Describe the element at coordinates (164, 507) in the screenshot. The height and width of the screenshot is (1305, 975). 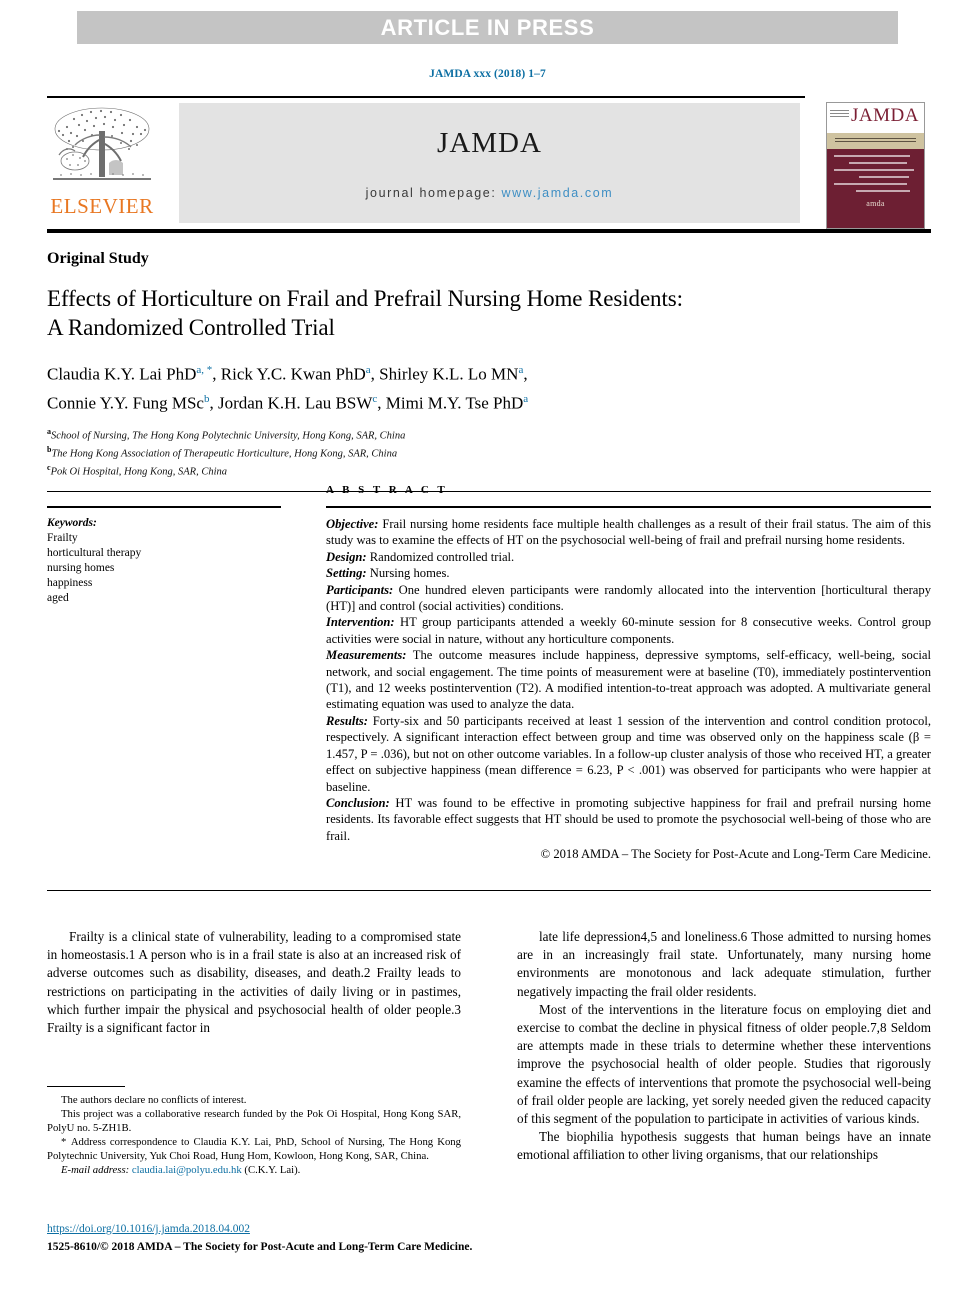
I see `keywords-rule` at that location.